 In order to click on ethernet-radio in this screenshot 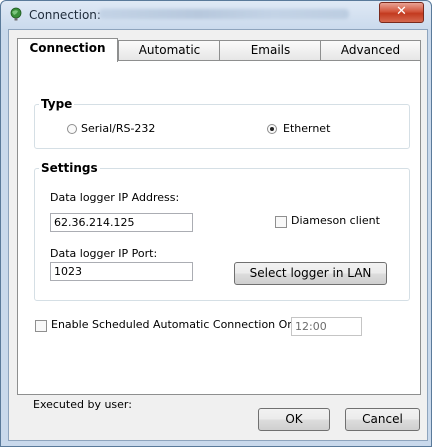, I will do `click(272, 129)`.